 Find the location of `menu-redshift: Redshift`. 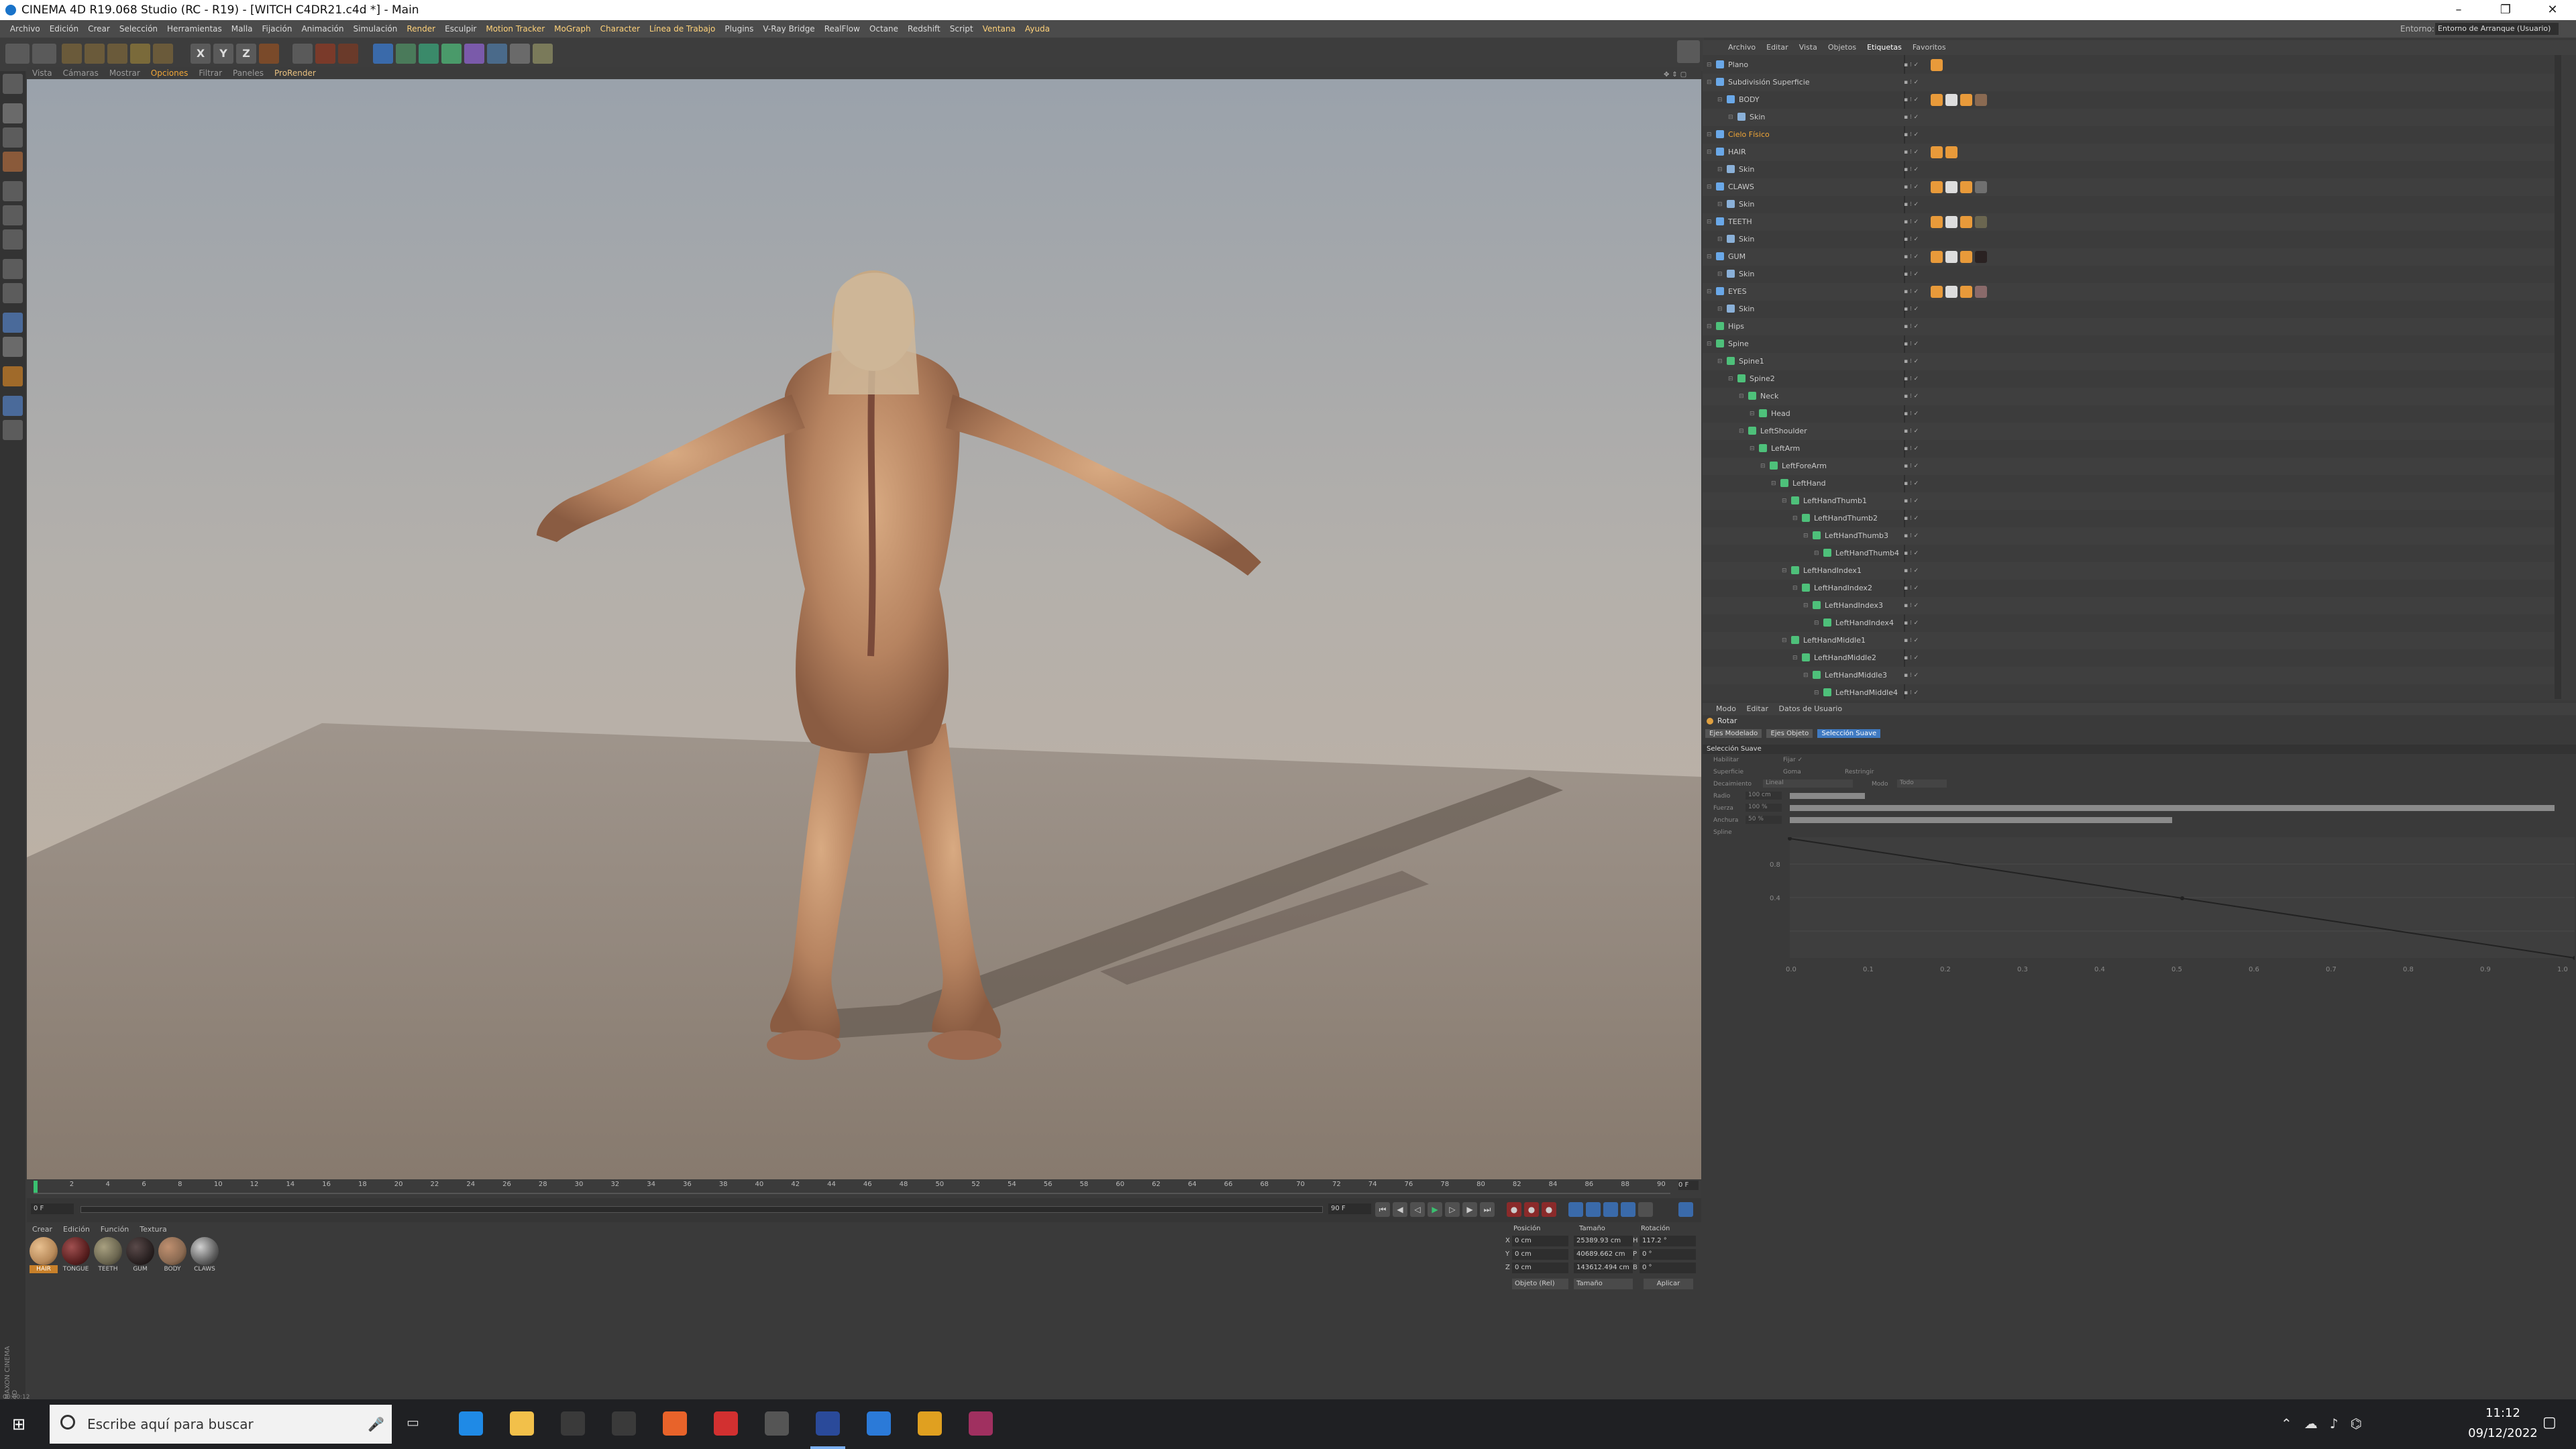

menu-redshift: Redshift is located at coordinates (924, 29).